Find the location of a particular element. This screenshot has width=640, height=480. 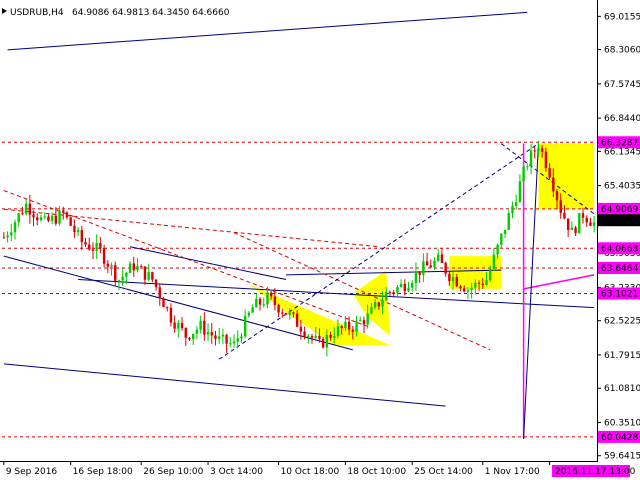

y-tick-label: 61.0810 is located at coordinates (622, 389).